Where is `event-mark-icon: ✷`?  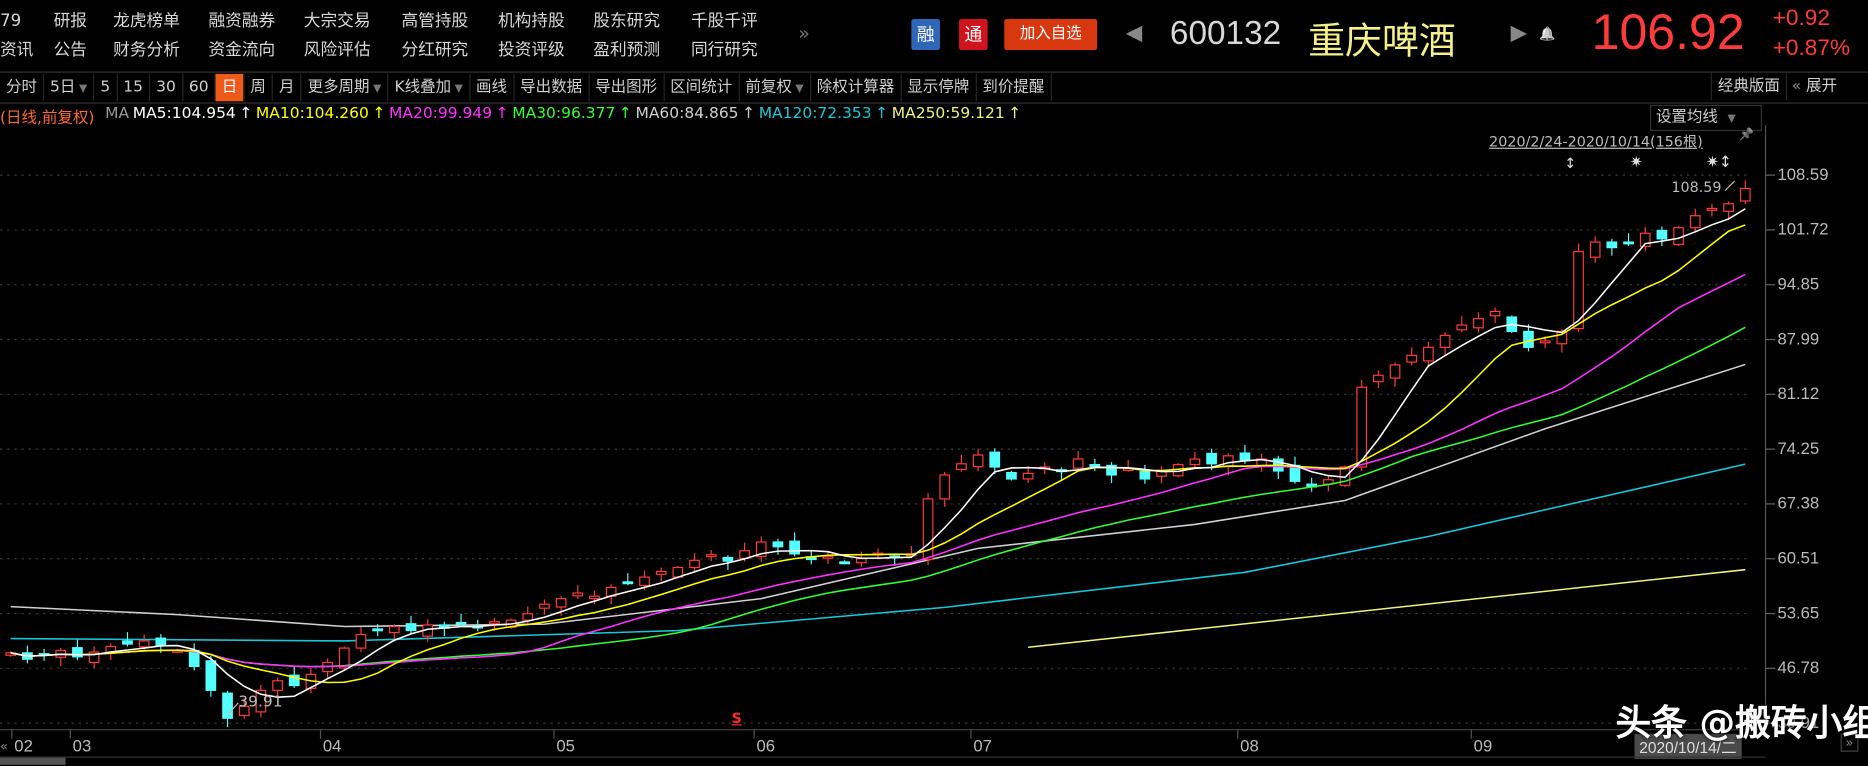
event-mark-icon: ✷ is located at coordinates (1636, 163).